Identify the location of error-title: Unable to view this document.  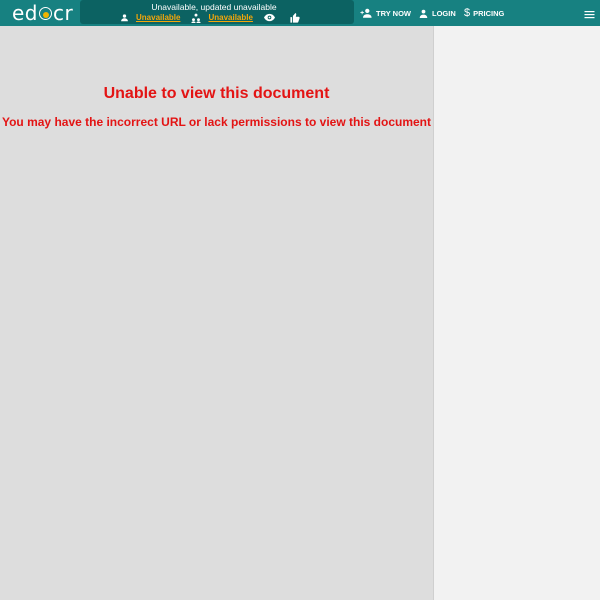
(216, 93).